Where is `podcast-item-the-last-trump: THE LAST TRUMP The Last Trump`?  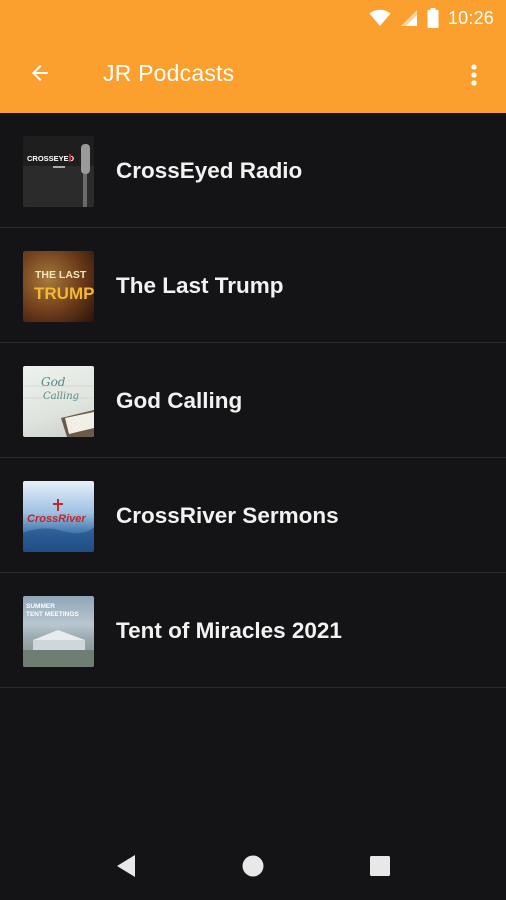 podcast-item-the-last-trump: THE LAST TRUMP The Last Trump is located at coordinates (253, 285).